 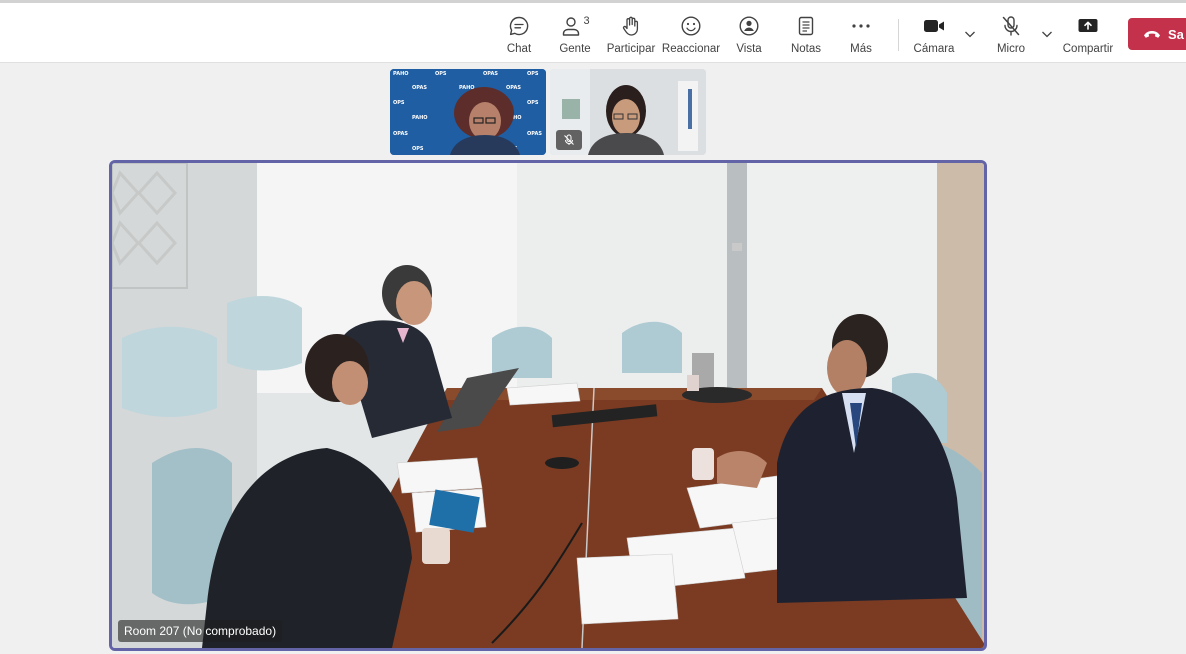 I want to click on notes-button: Notas, so click(x=806, y=36).